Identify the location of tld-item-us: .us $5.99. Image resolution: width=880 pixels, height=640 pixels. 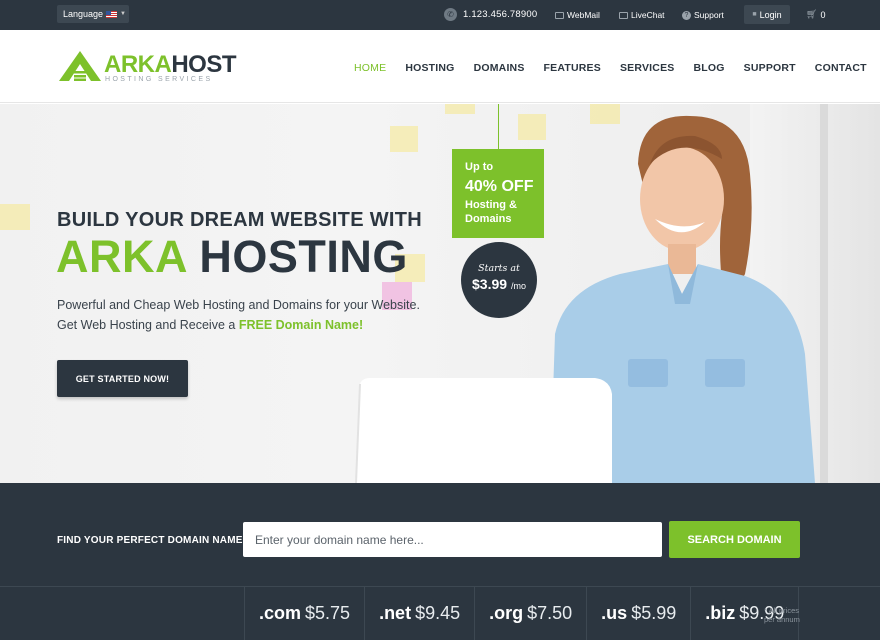
(638, 613).